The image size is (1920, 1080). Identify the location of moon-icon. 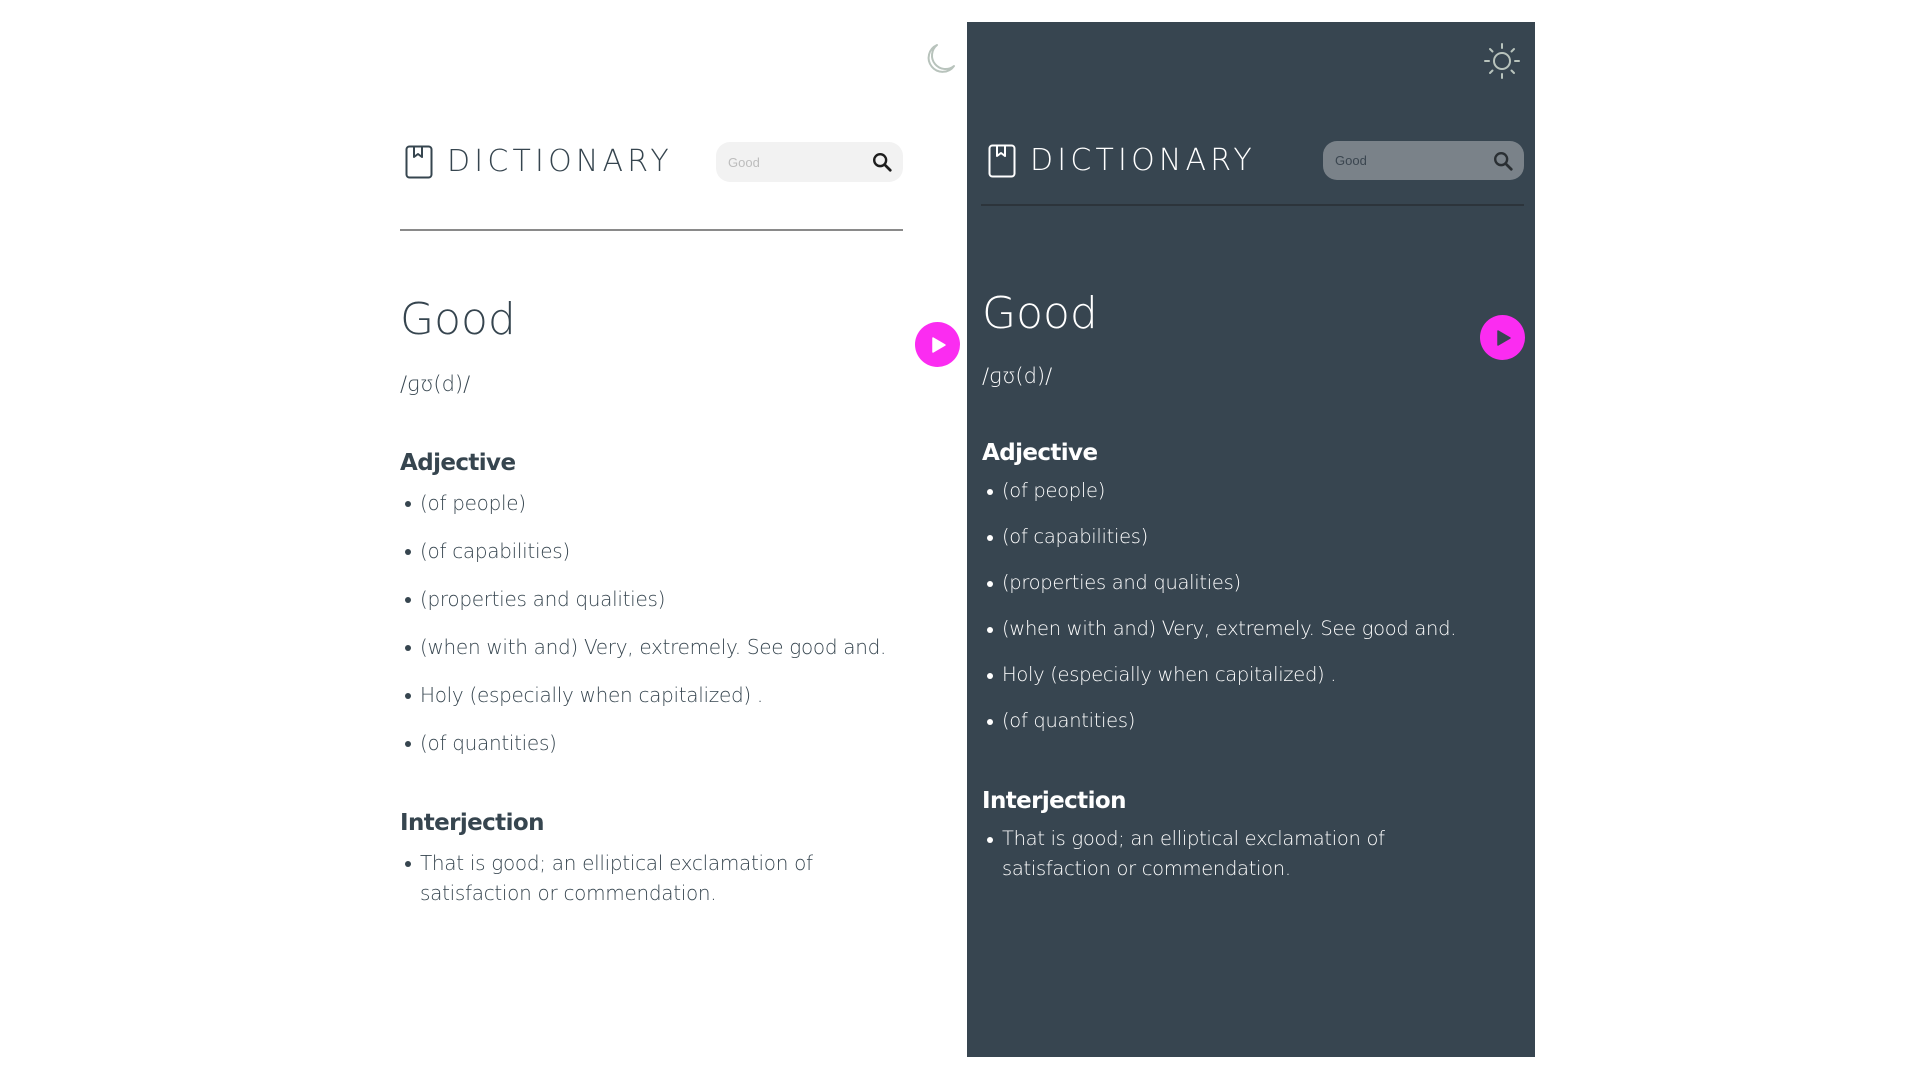
(941, 58).